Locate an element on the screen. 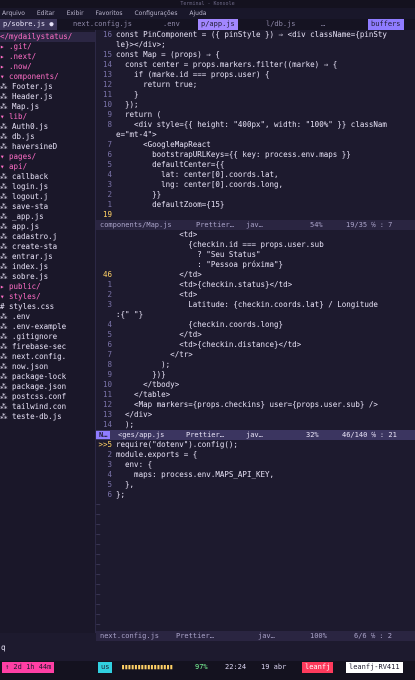  tree-file-item: ⁂ db.js is located at coordinates (47, 137).